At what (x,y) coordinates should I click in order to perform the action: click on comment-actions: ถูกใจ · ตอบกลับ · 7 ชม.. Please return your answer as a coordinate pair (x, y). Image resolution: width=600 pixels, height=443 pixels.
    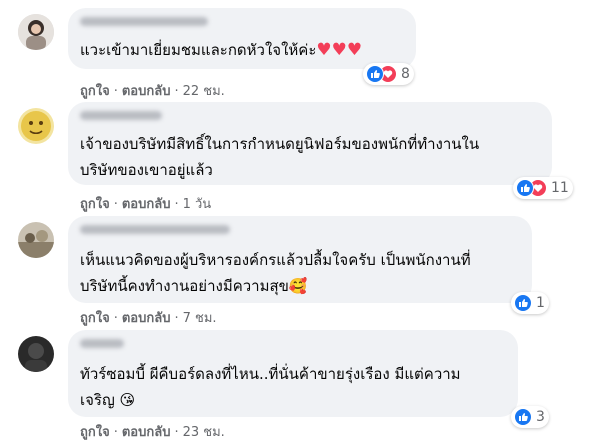
    Looking at the image, I should click on (148, 318).